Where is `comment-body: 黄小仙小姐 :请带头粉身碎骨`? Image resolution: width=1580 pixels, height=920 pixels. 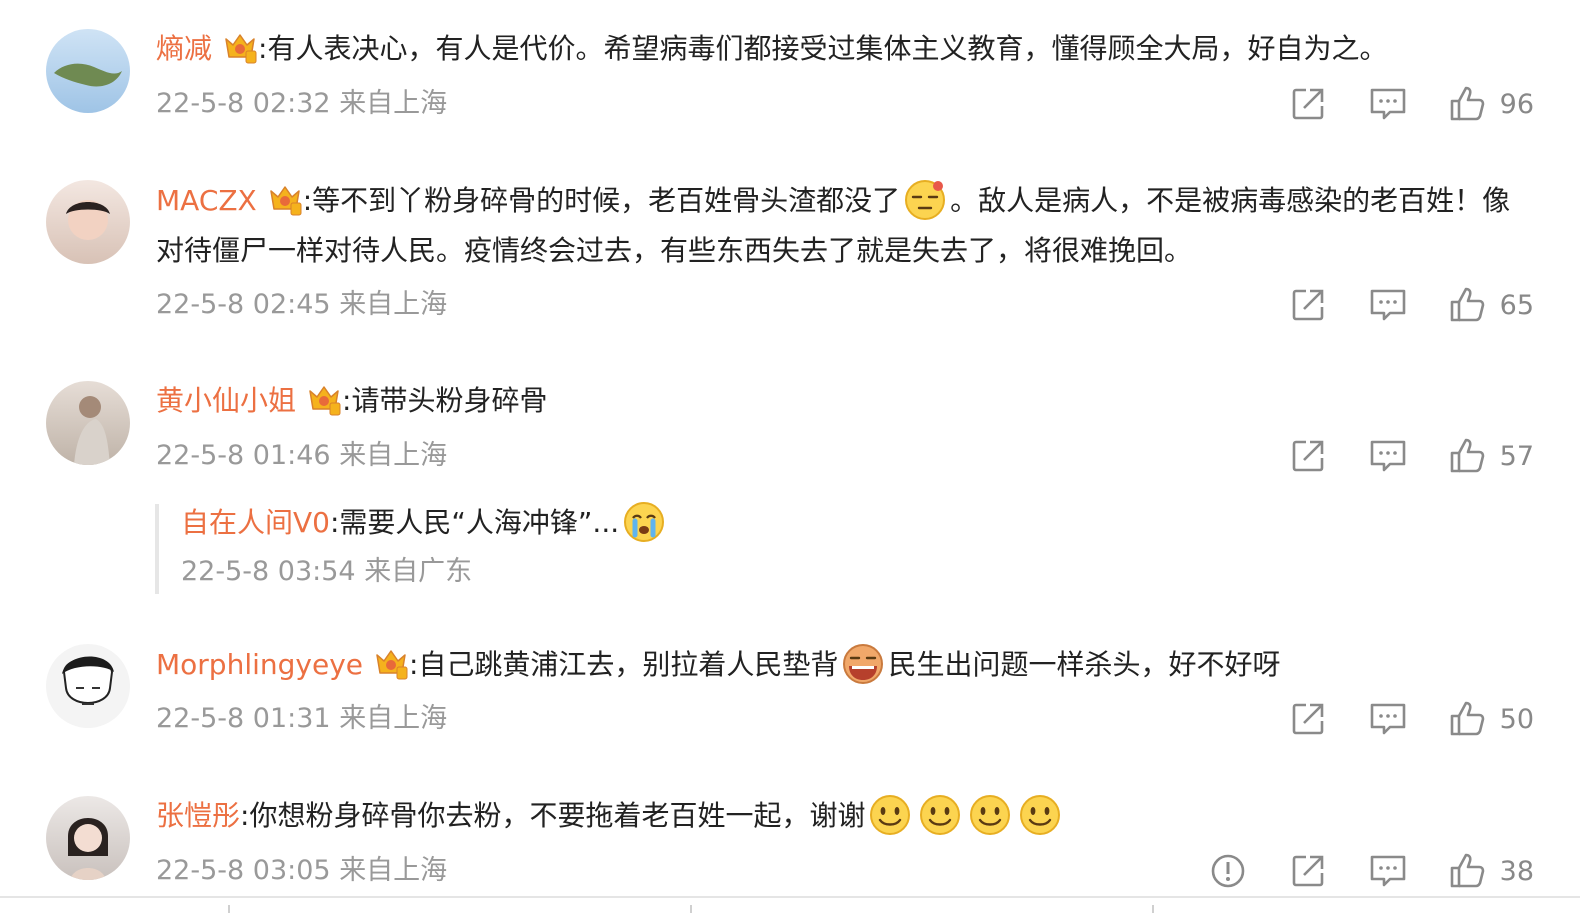 comment-body: 黄小仙小姐 :请带头粉身碎骨 is located at coordinates (838, 401).